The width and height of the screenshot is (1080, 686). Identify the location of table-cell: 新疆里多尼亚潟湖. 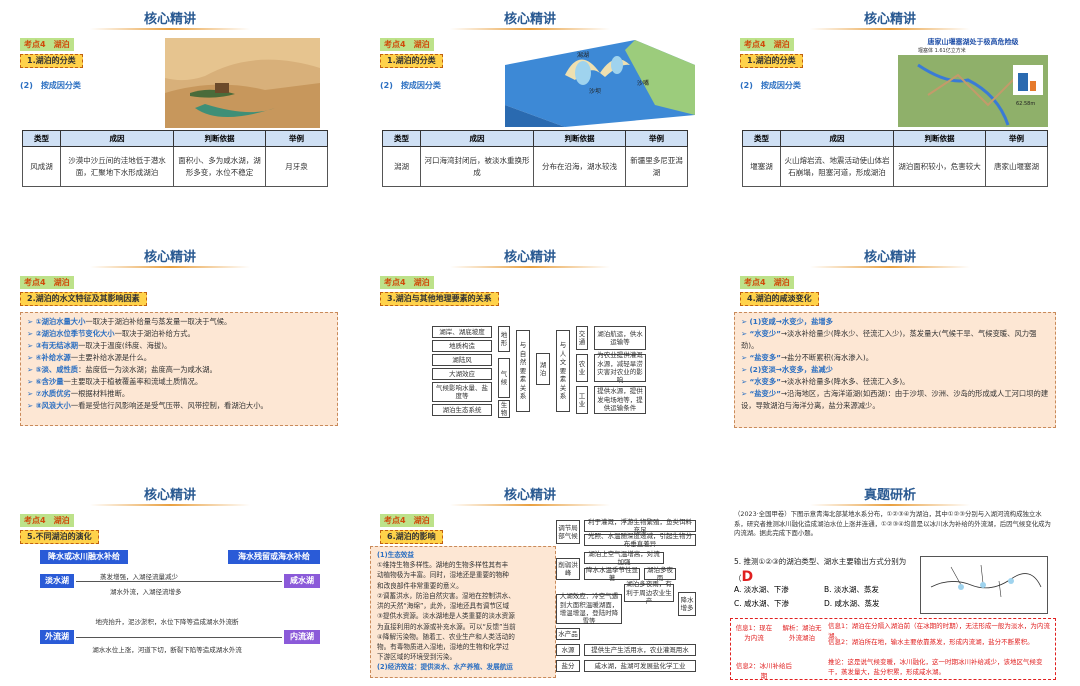
(656, 166).